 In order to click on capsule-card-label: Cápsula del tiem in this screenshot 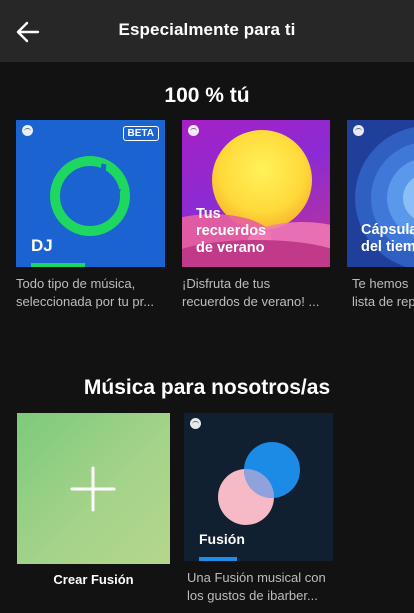, I will do `click(387, 238)`.